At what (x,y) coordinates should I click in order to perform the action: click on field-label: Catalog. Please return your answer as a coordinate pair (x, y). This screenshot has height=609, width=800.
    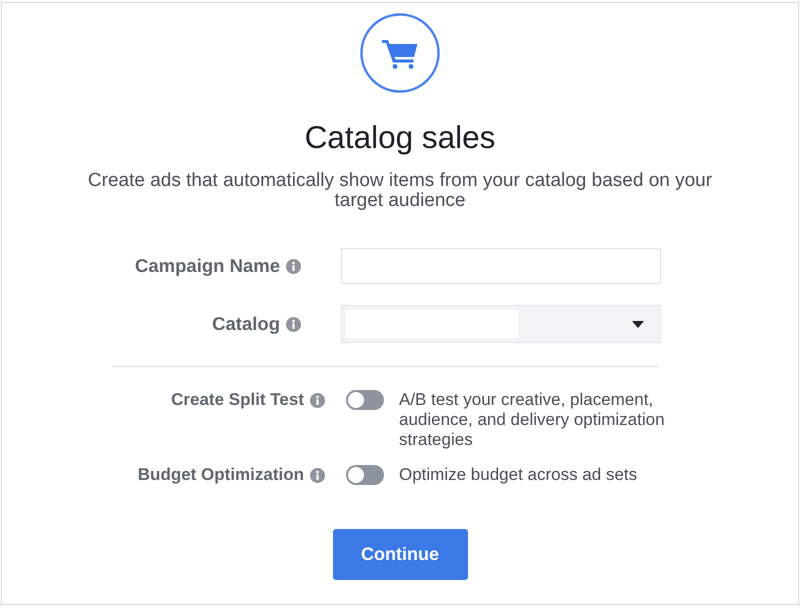
    Looking at the image, I should click on (246, 324).